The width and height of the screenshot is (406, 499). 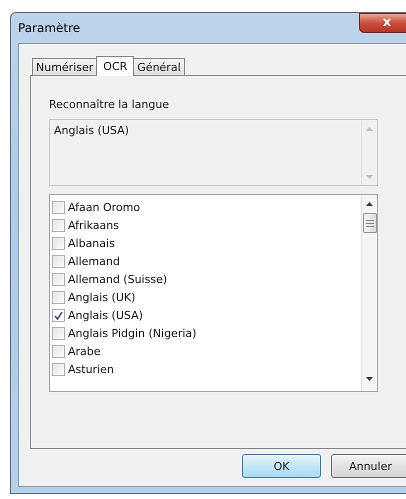 What do you see at coordinates (369, 204) in the screenshot?
I see `scroll-up-icon` at bounding box center [369, 204].